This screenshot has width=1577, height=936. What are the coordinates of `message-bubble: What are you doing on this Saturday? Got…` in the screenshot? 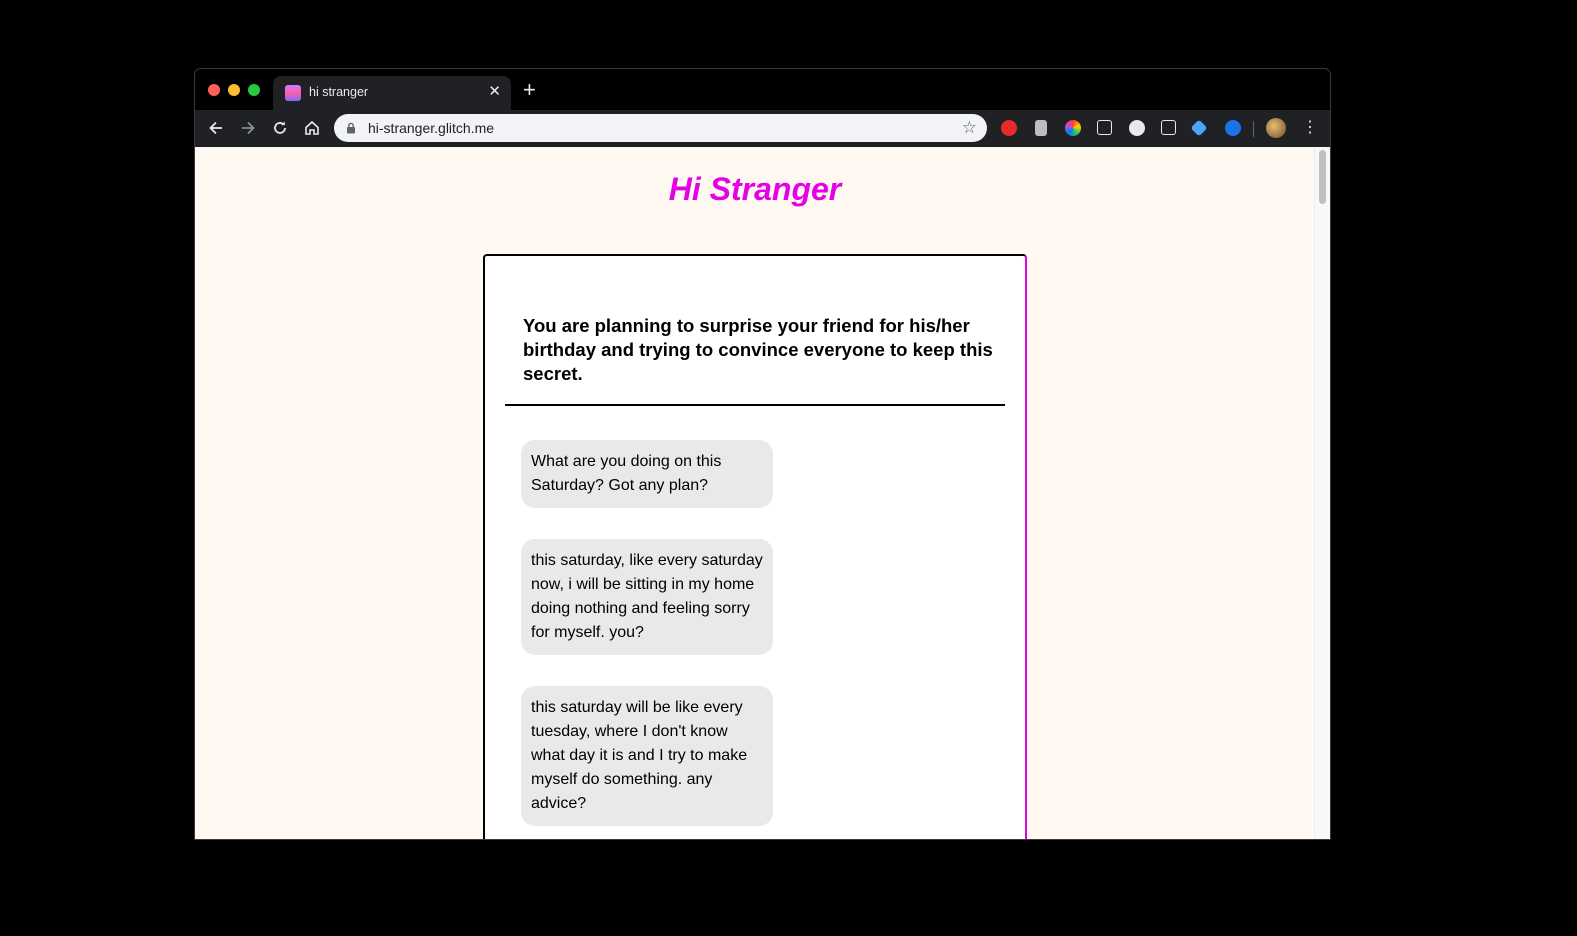 It's located at (647, 474).